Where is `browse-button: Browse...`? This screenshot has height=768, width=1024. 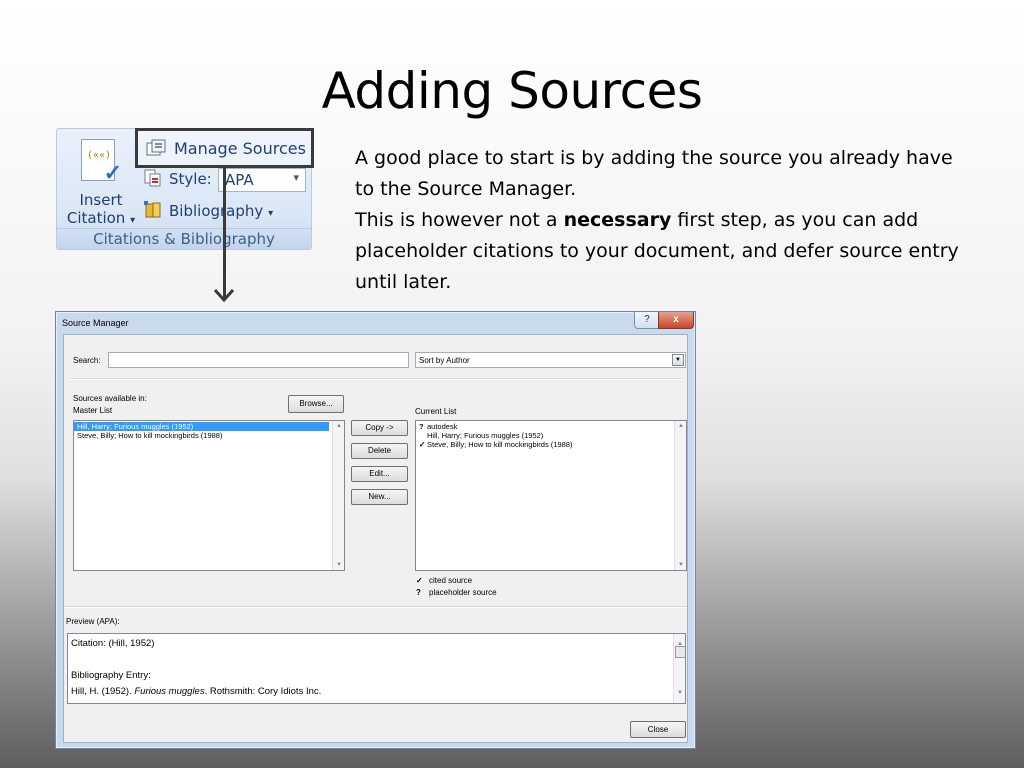 browse-button: Browse... is located at coordinates (316, 404).